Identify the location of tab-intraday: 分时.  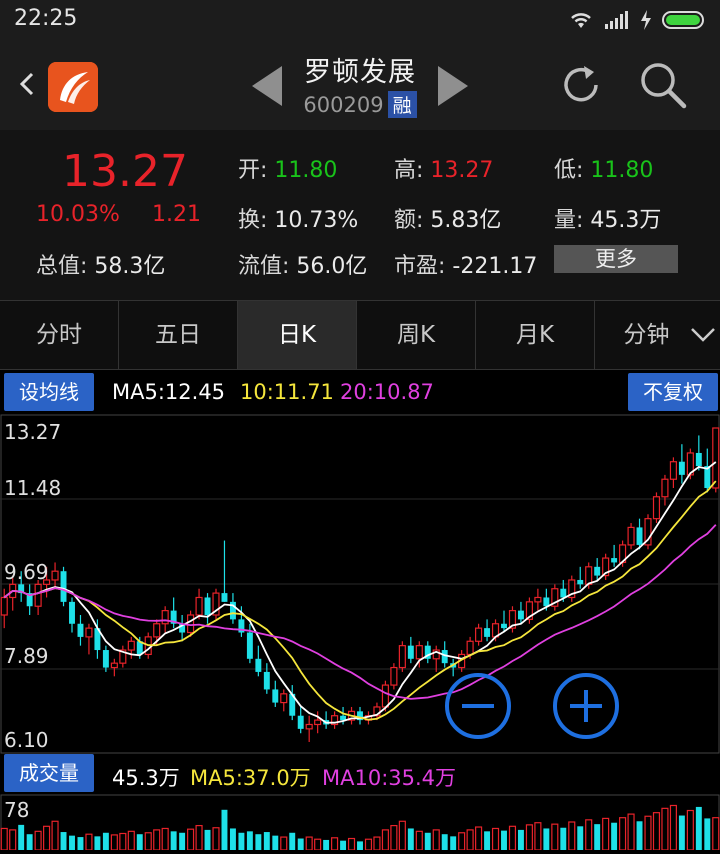
(59, 335).